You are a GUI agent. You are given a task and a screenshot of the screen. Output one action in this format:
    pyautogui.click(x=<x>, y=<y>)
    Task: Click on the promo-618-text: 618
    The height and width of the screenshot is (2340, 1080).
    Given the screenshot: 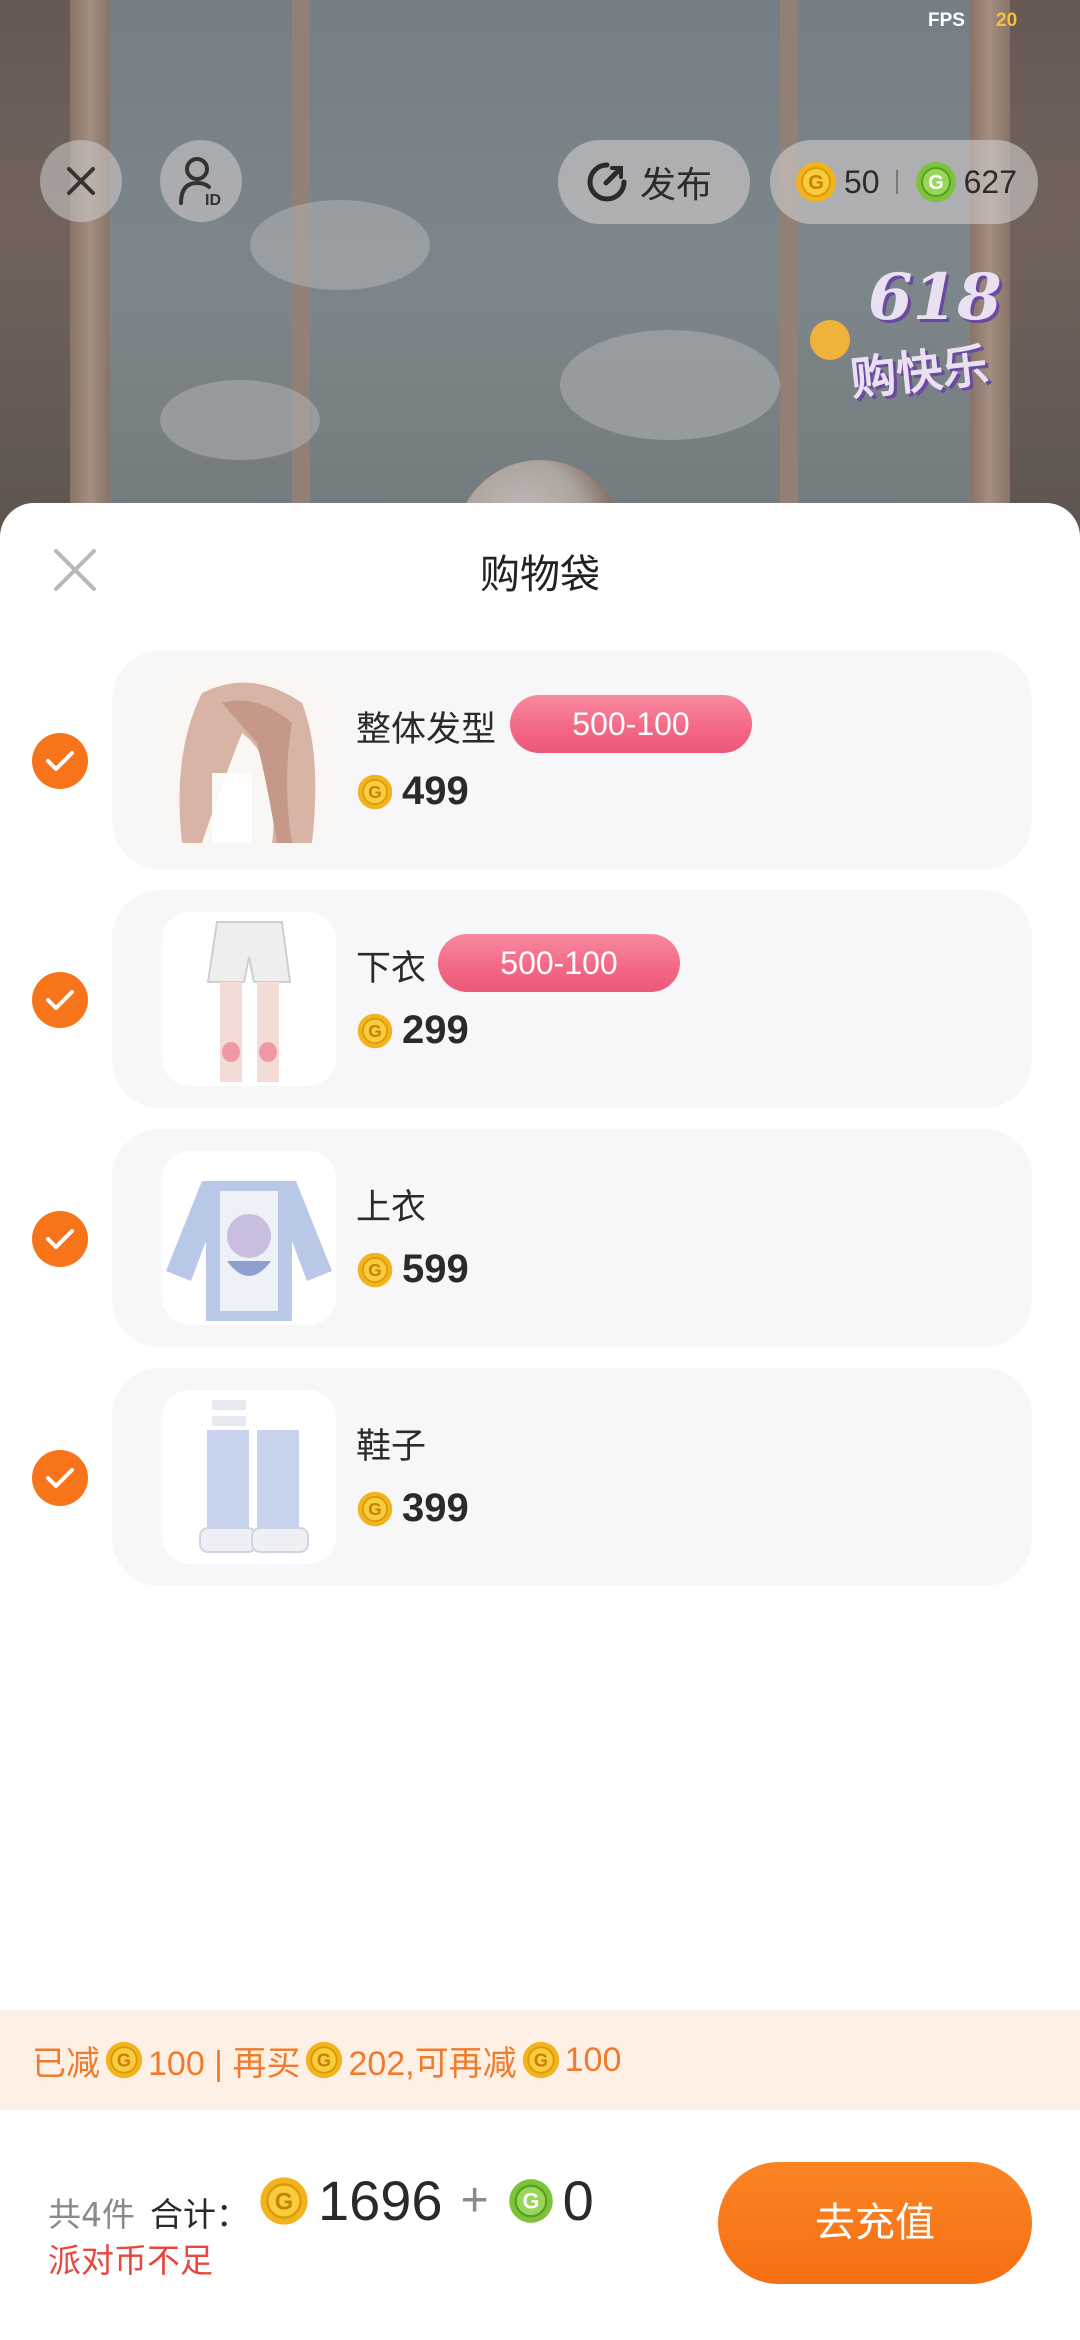 What is the action you would take?
    pyautogui.click(x=935, y=297)
    